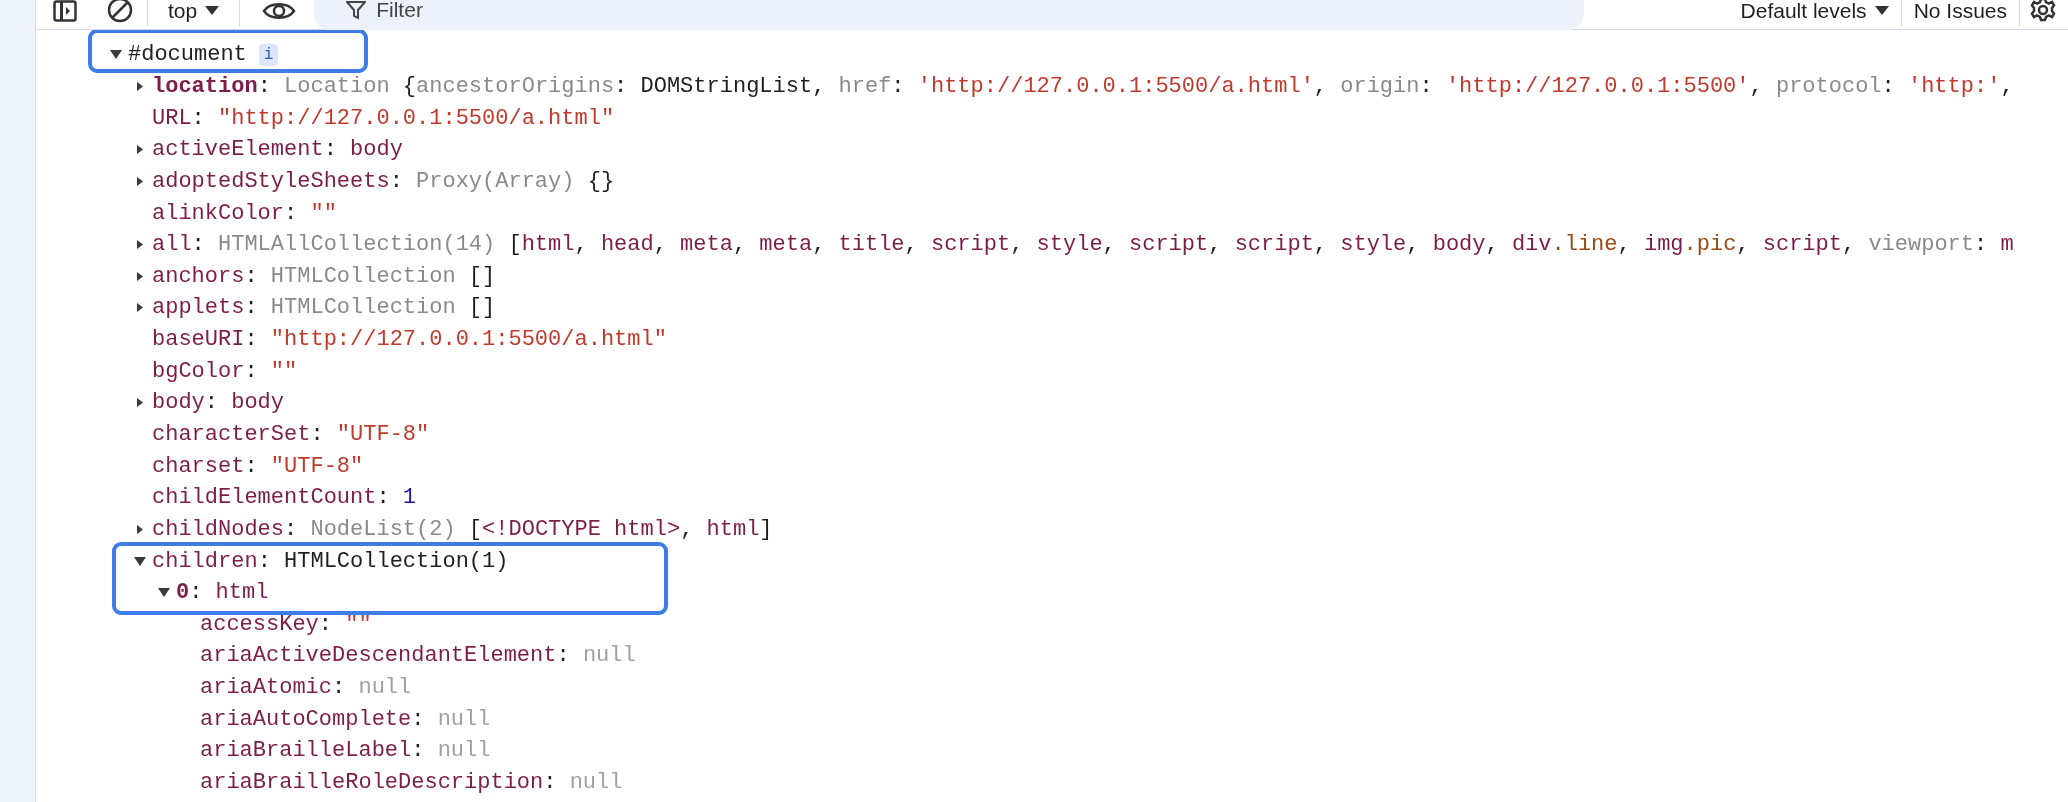  Describe the element at coordinates (225, 371) in the screenshot. I see `property-line: bgColor: ""` at that location.